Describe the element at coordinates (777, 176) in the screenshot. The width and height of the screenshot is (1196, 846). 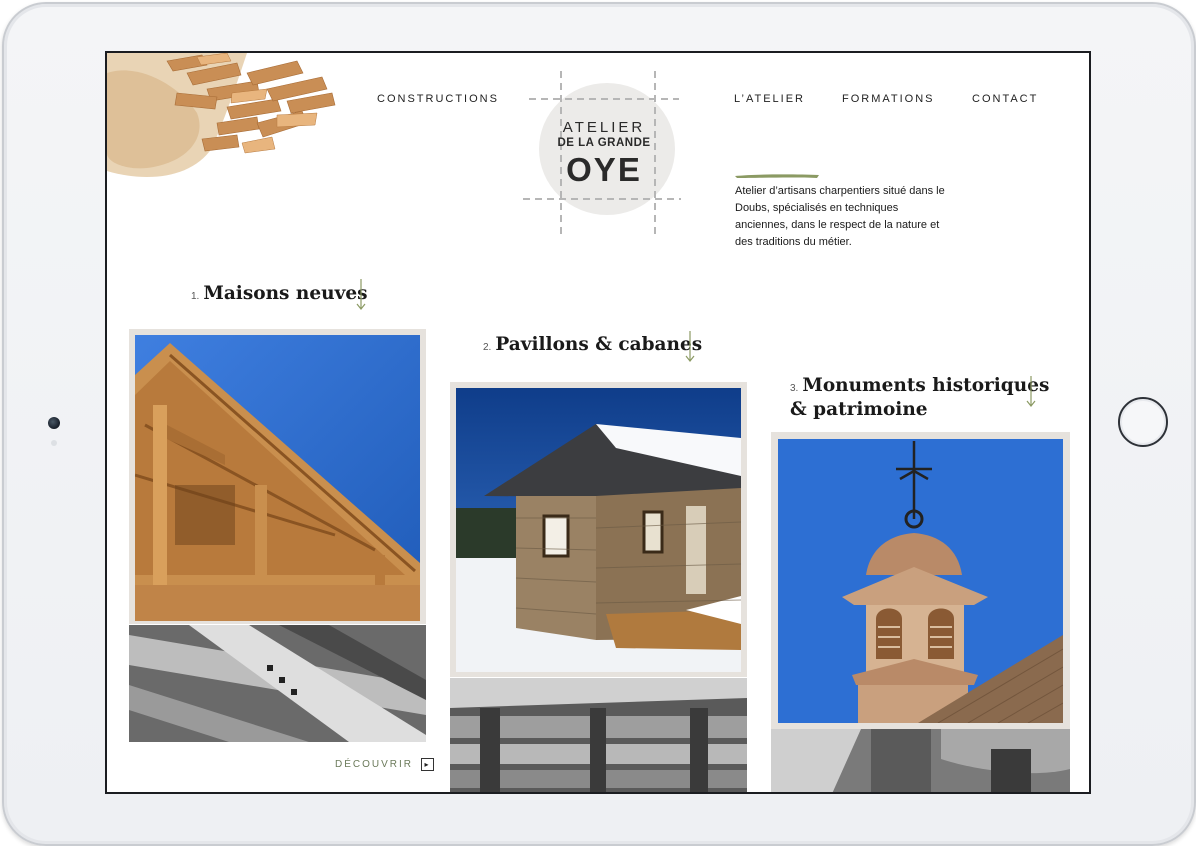
I see `brush-stroke-divider` at that location.